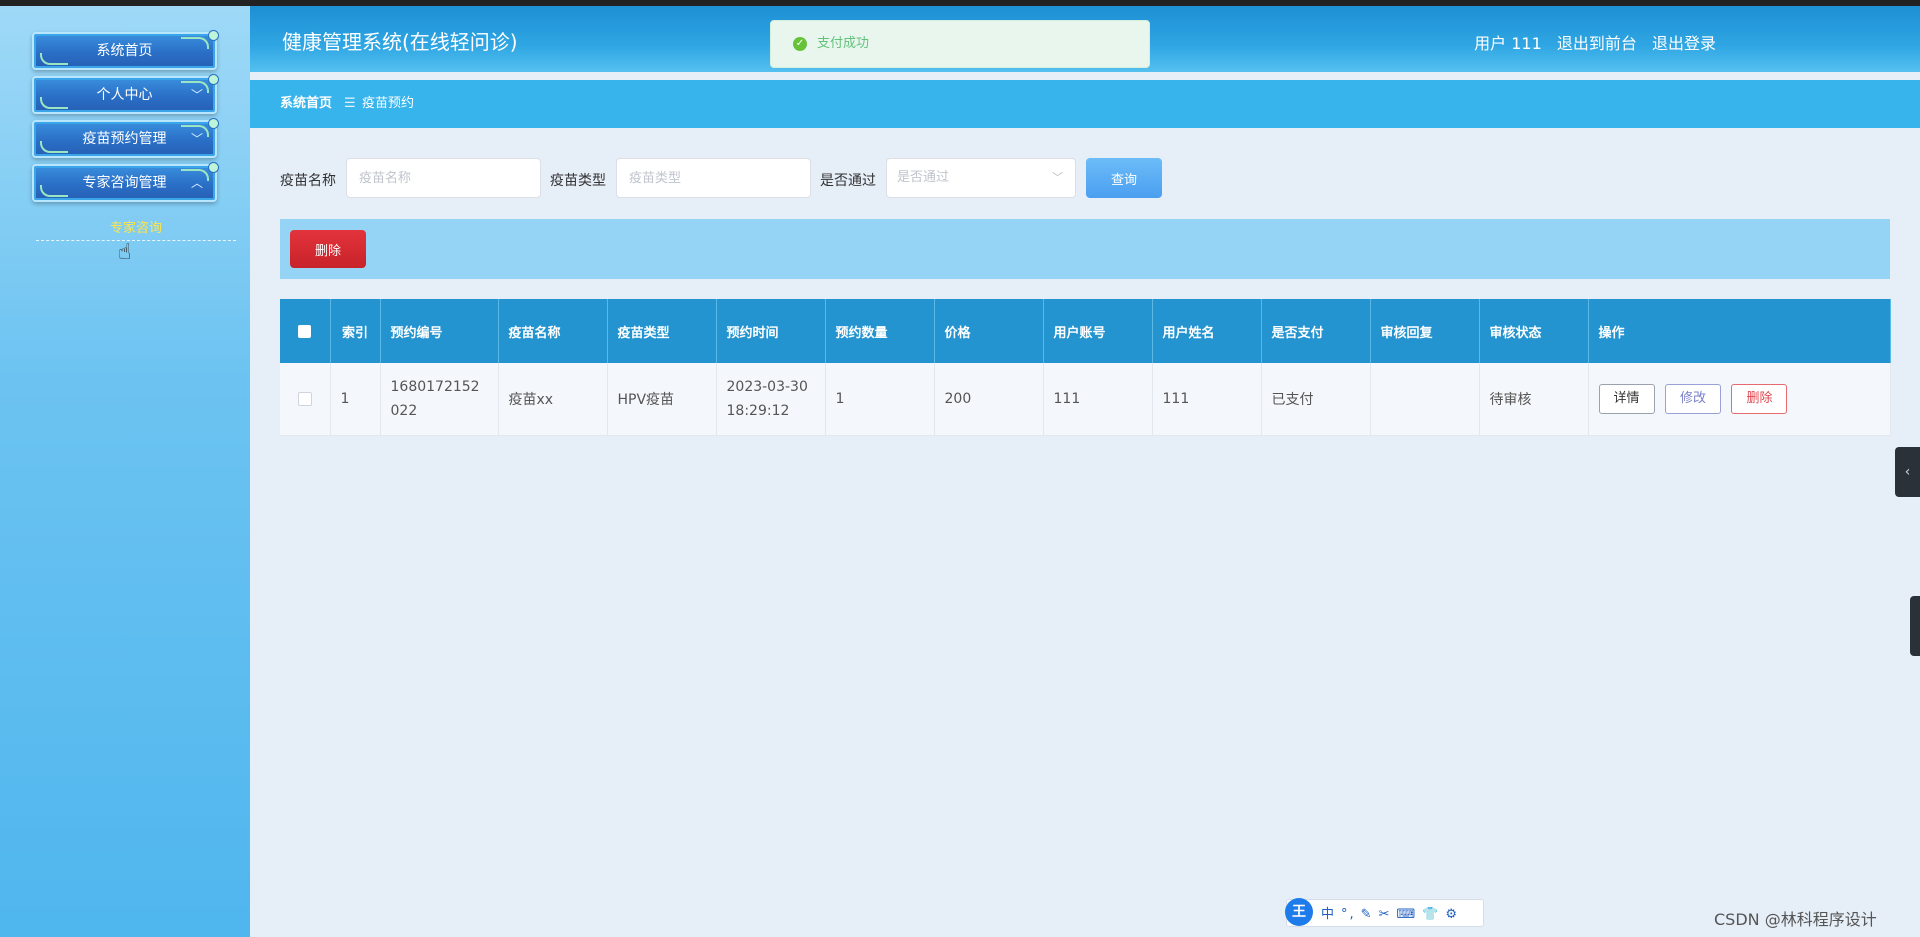  I want to click on back-to-front-link: 退出到前台, so click(1597, 43).